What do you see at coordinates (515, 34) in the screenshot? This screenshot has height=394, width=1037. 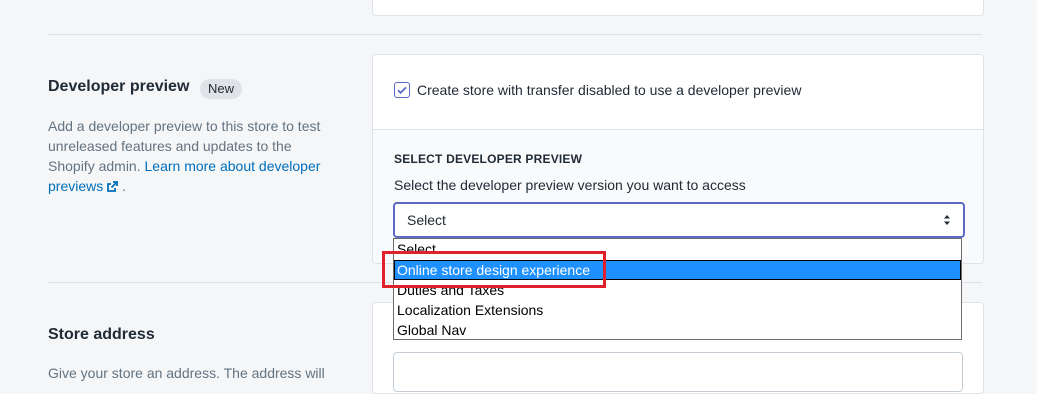 I see `section-divider` at bounding box center [515, 34].